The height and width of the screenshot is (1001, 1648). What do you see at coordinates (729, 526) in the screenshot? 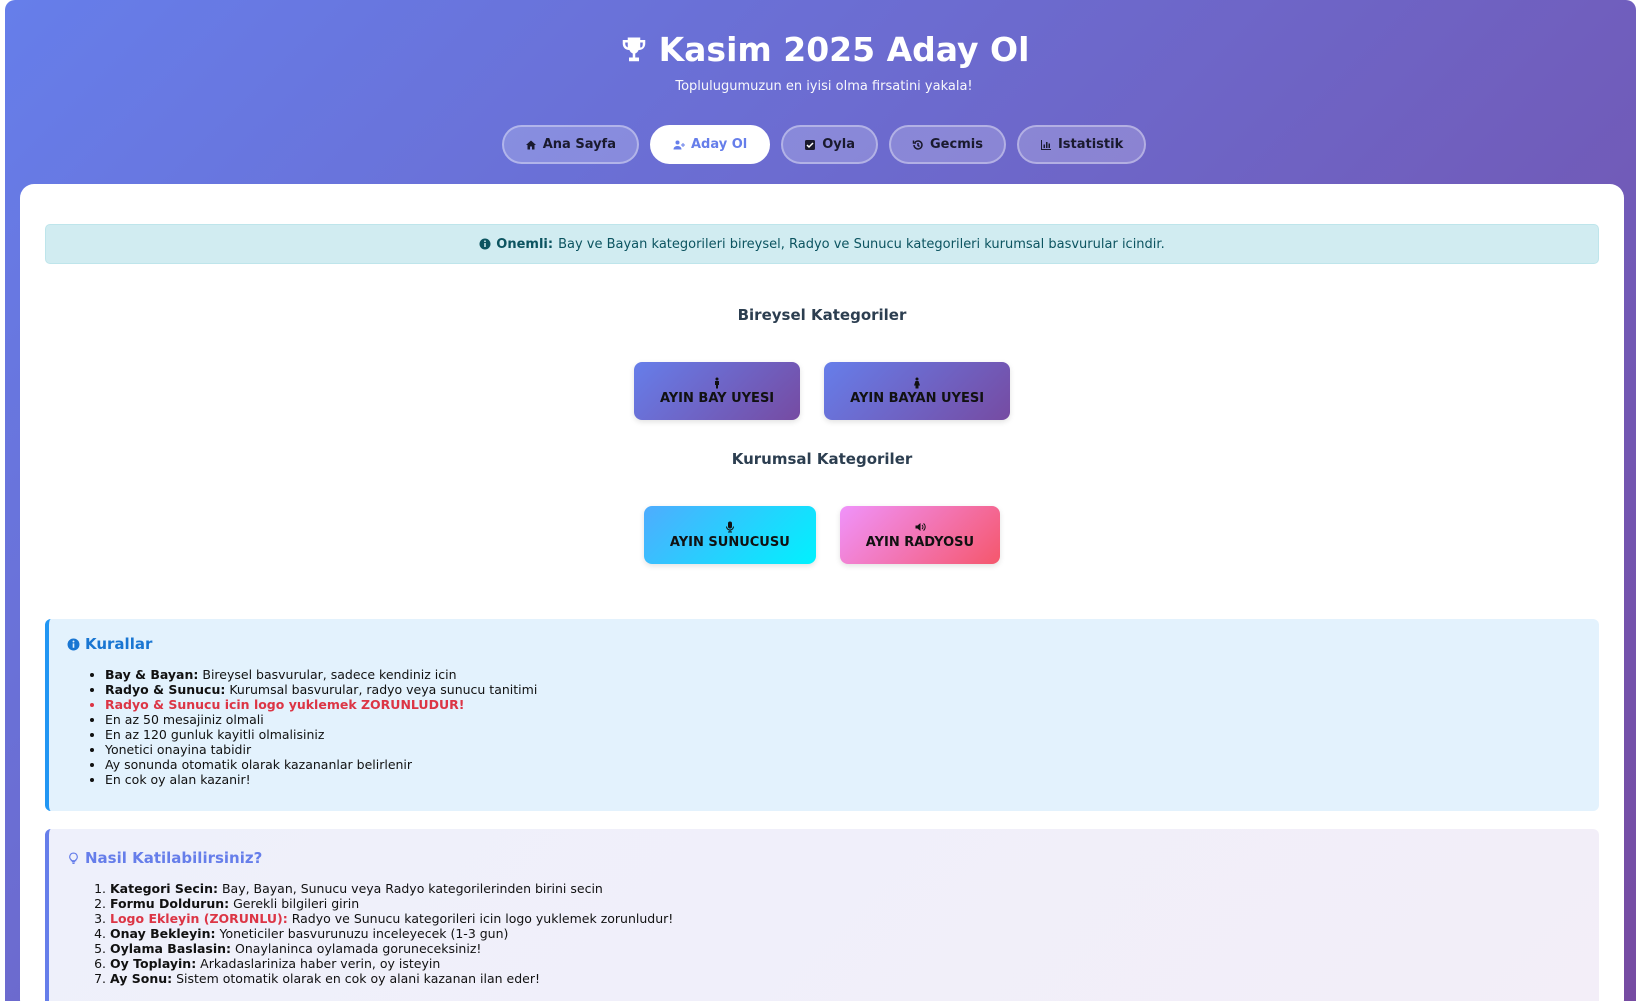
I see `microphone-icon` at bounding box center [729, 526].